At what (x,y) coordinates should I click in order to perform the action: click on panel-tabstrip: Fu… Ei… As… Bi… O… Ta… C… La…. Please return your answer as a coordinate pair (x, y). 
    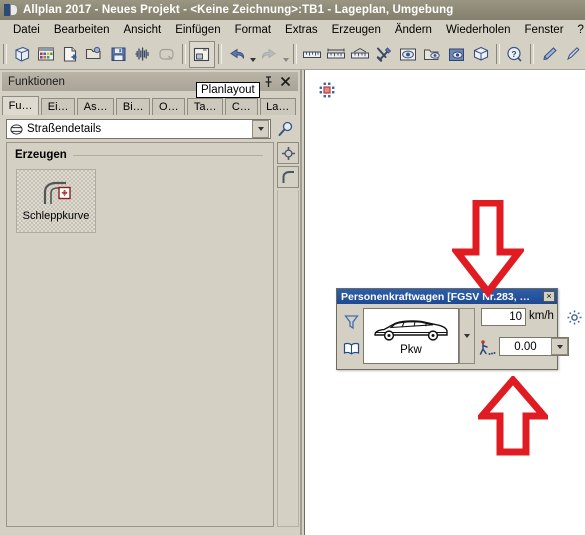
    Looking at the image, I should click on (150, 105).